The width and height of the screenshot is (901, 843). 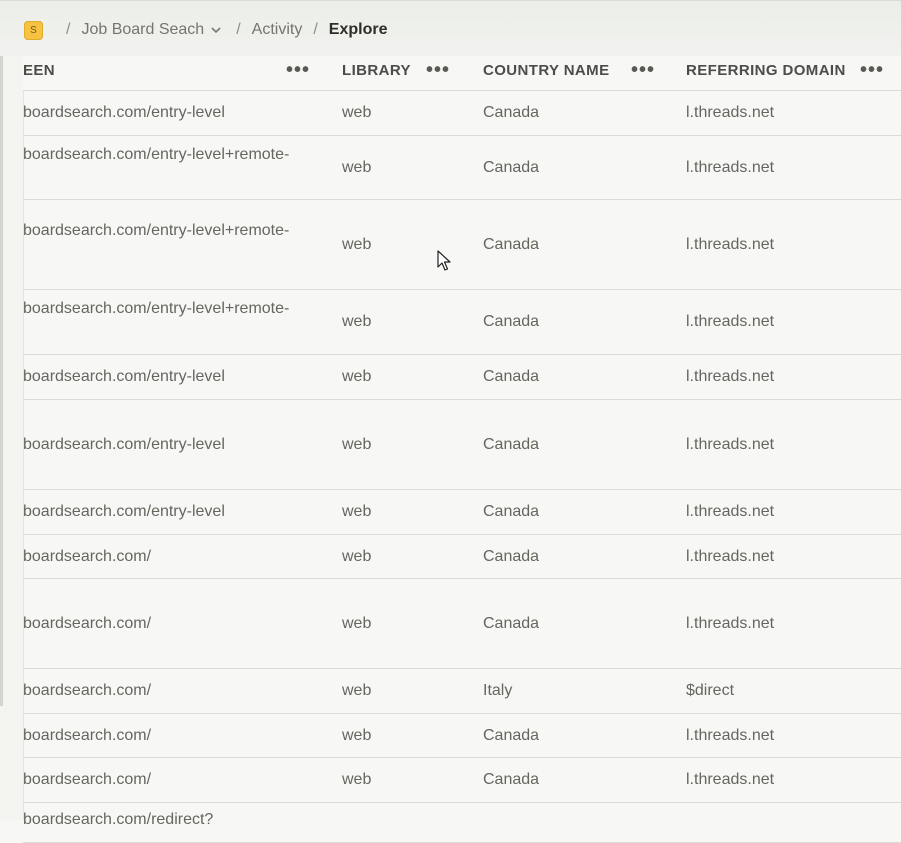 I want to click on table-row: boardsearch.com/redirect?, so click(x=462, y=822).